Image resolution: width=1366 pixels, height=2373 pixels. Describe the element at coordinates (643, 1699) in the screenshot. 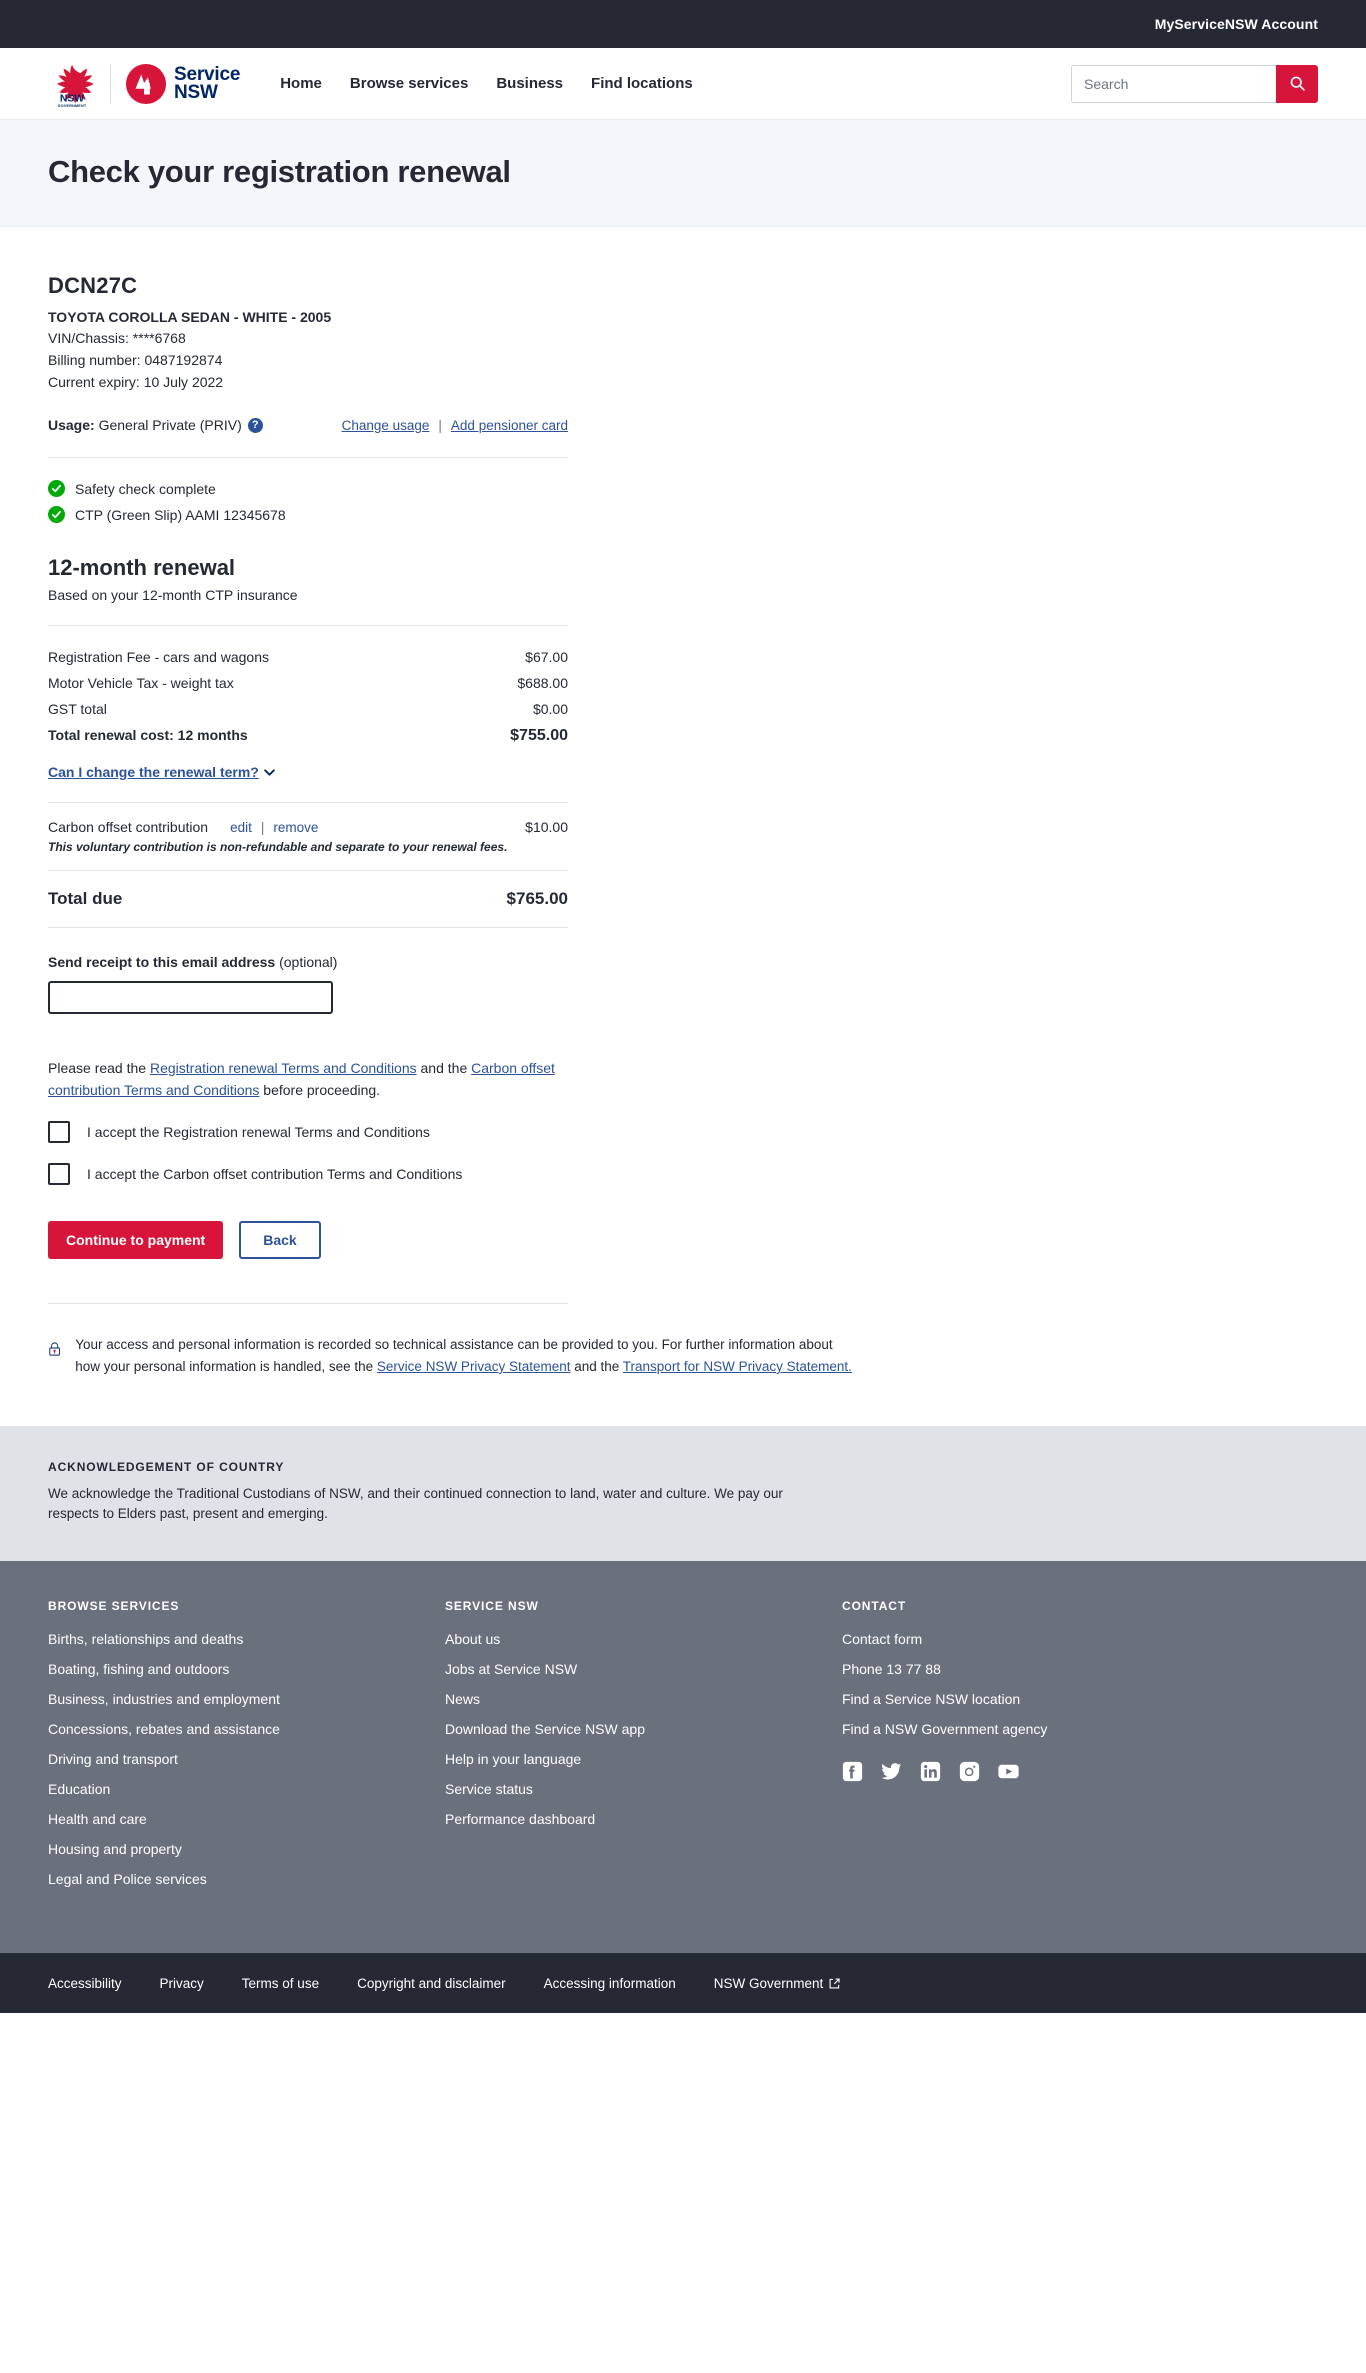

I see `footer-link-news: News` at that location.